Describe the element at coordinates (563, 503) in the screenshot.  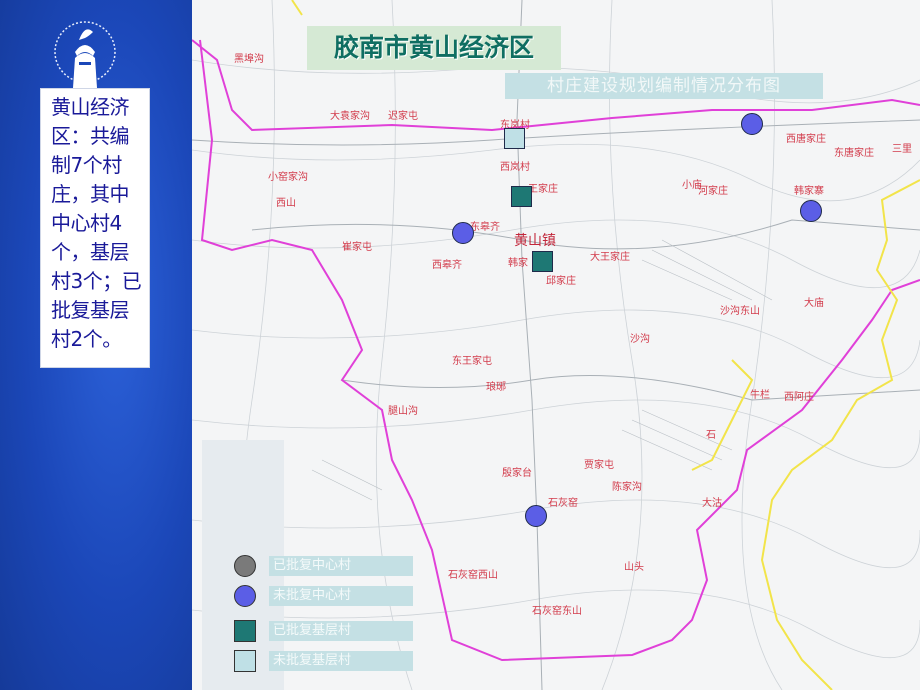
I see `place-label: 石灰窑` at that location.